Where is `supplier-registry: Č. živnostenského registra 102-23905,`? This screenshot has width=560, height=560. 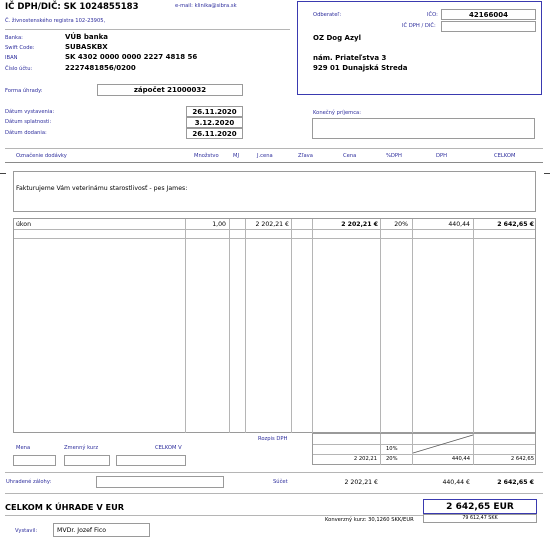
supplier-registry: Č. živnostenského registra 102-23905, is located at coordinates (55, 21).